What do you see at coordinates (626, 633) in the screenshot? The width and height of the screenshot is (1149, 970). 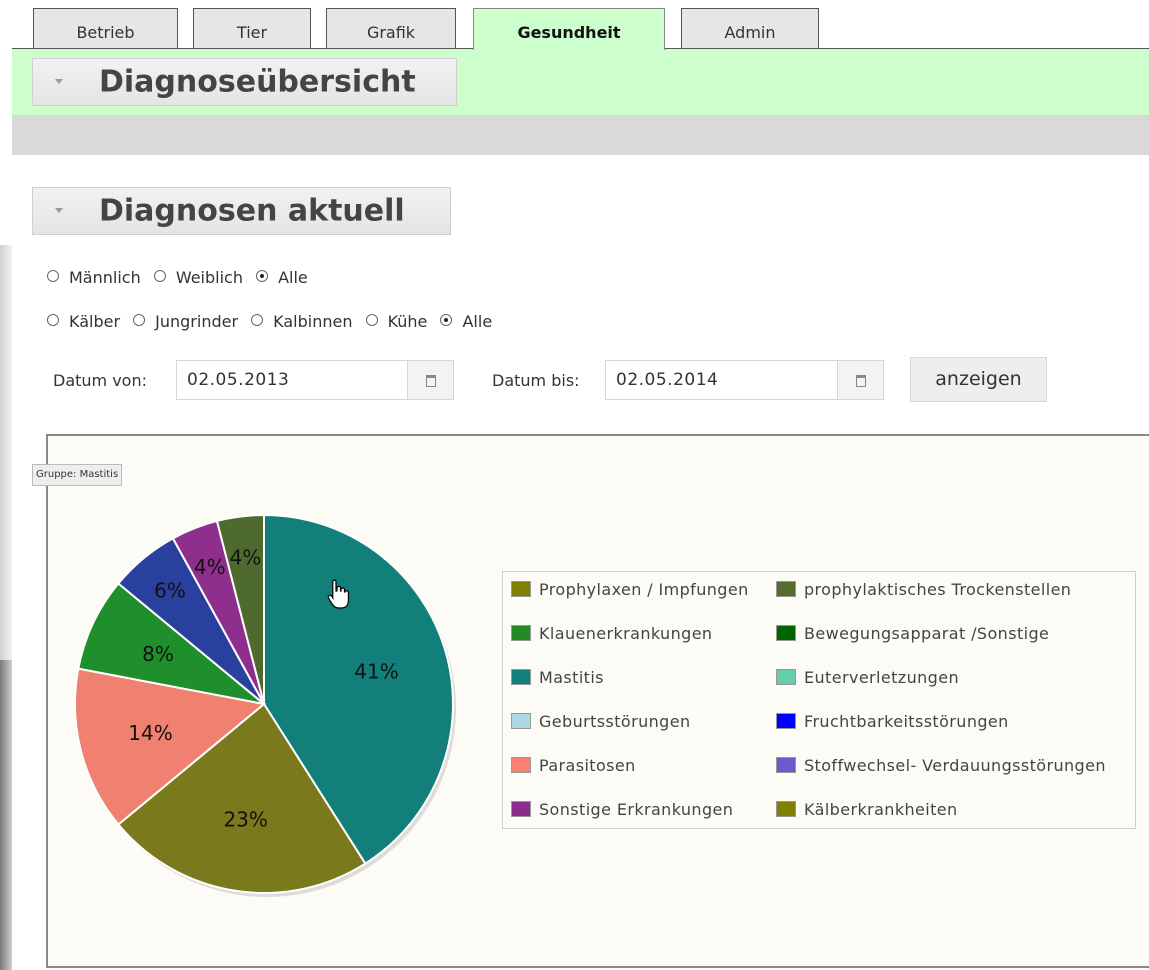 I see `legend-label: Klauenerkrankungen` at bounding box center [626, 633].